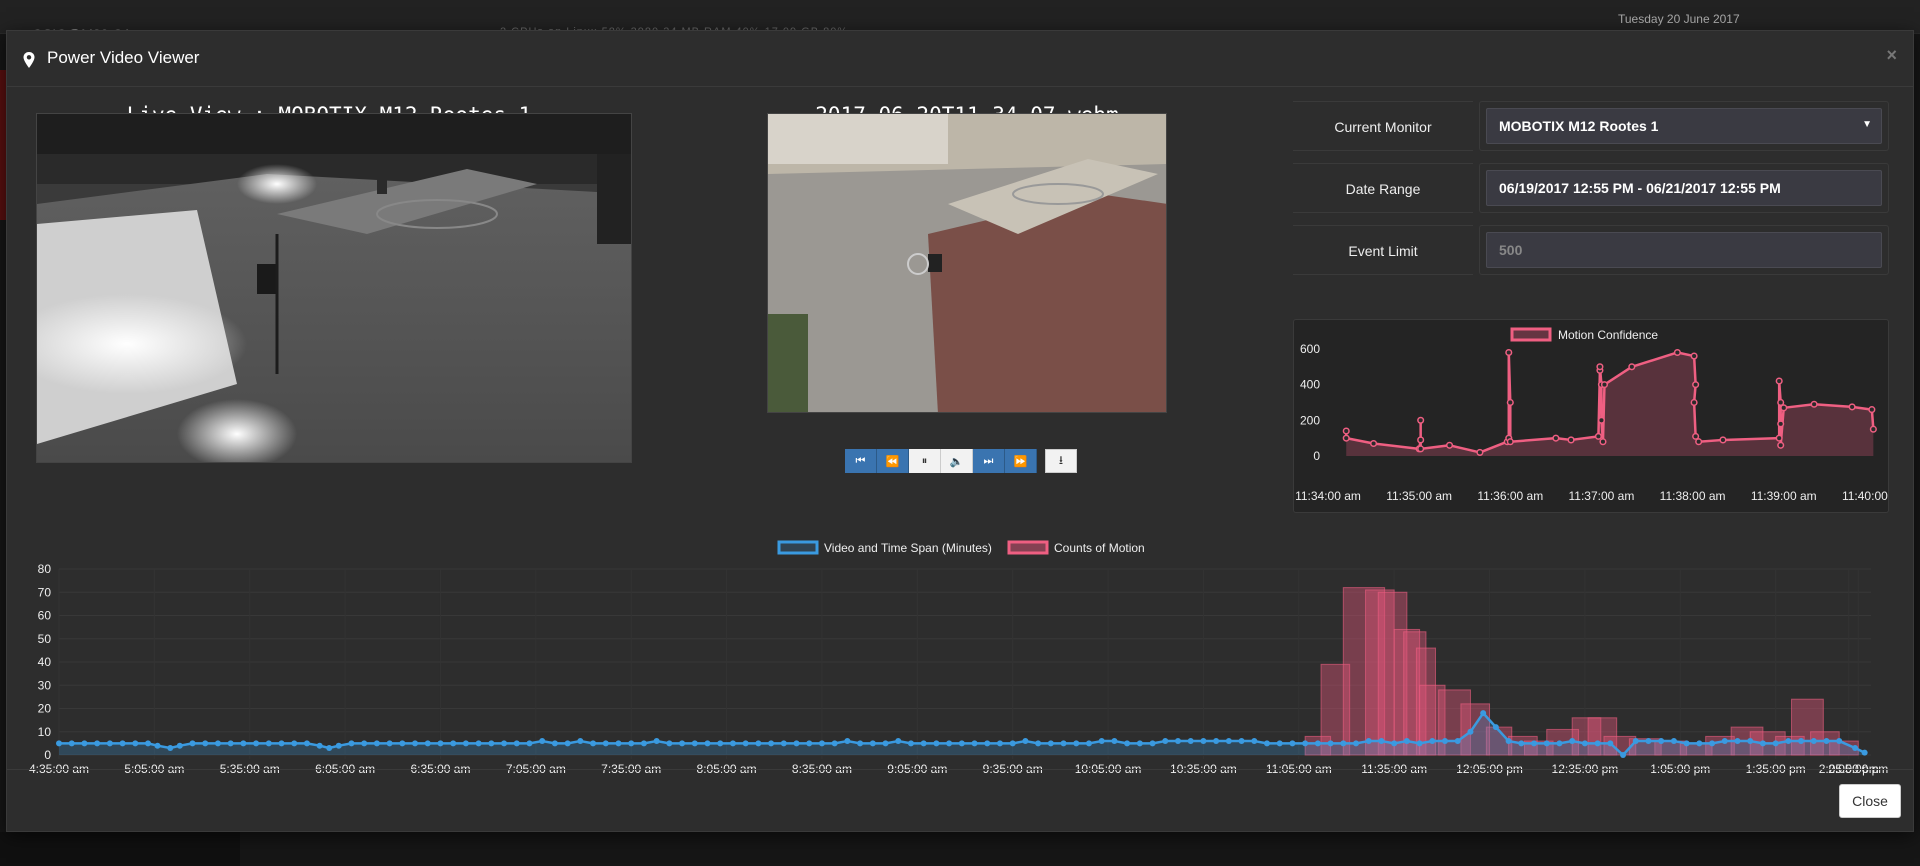 This screenshot has height=866, width=1920. I want to click on y-tick-label: 70, so click(45, 592).